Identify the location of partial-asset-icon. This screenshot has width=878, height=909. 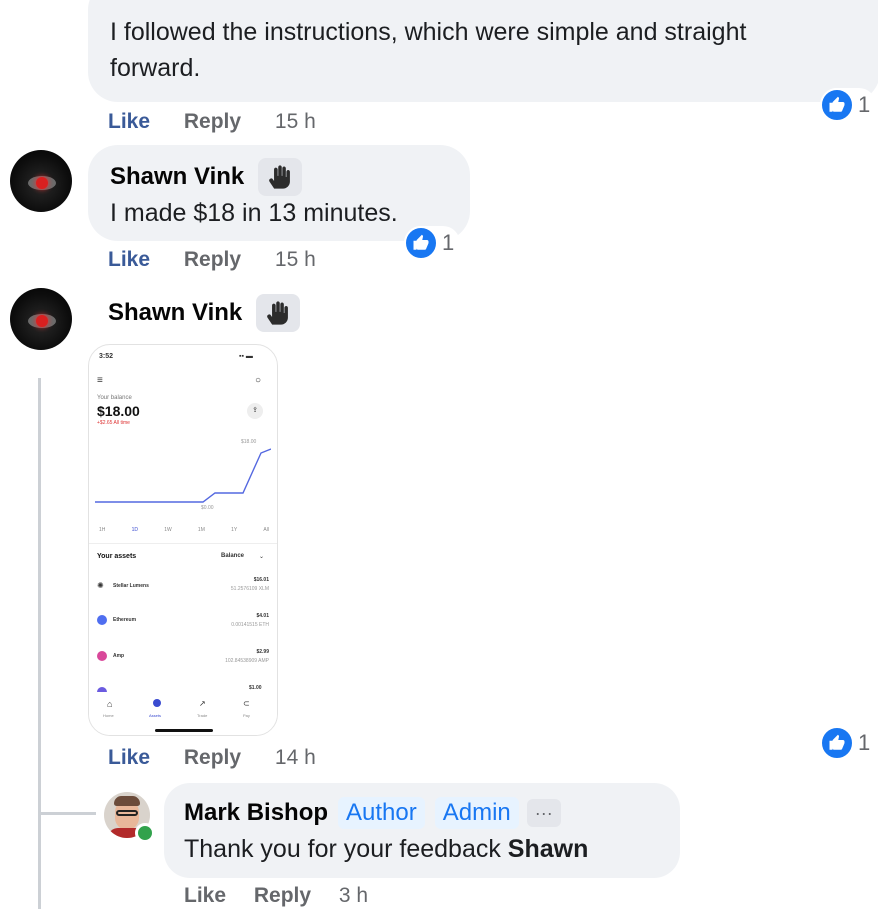
(102, 689).